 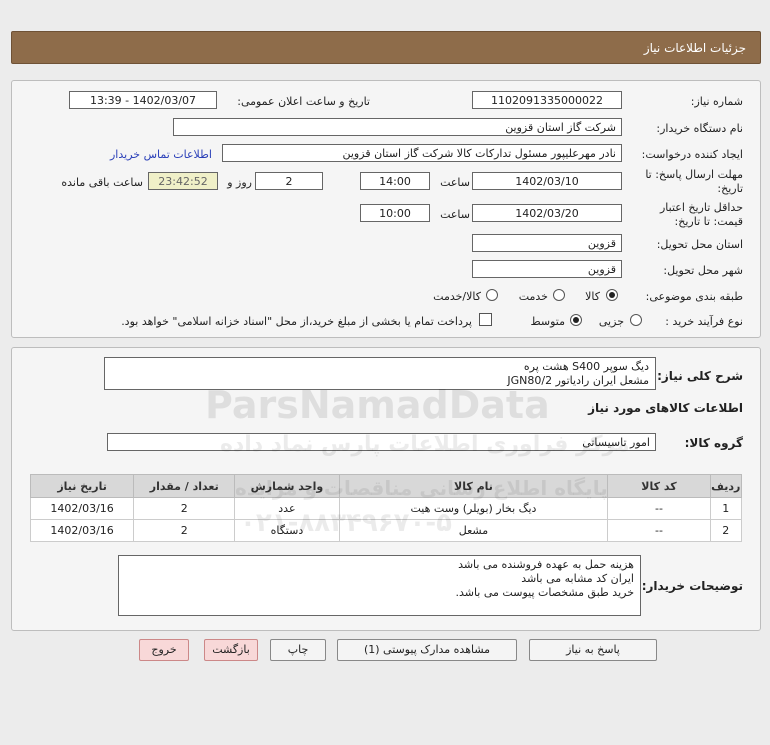 What do you see at coordinates (576, 320) in the screenshot?
I see `process-radio-medium` at bounding box center [576, 320].